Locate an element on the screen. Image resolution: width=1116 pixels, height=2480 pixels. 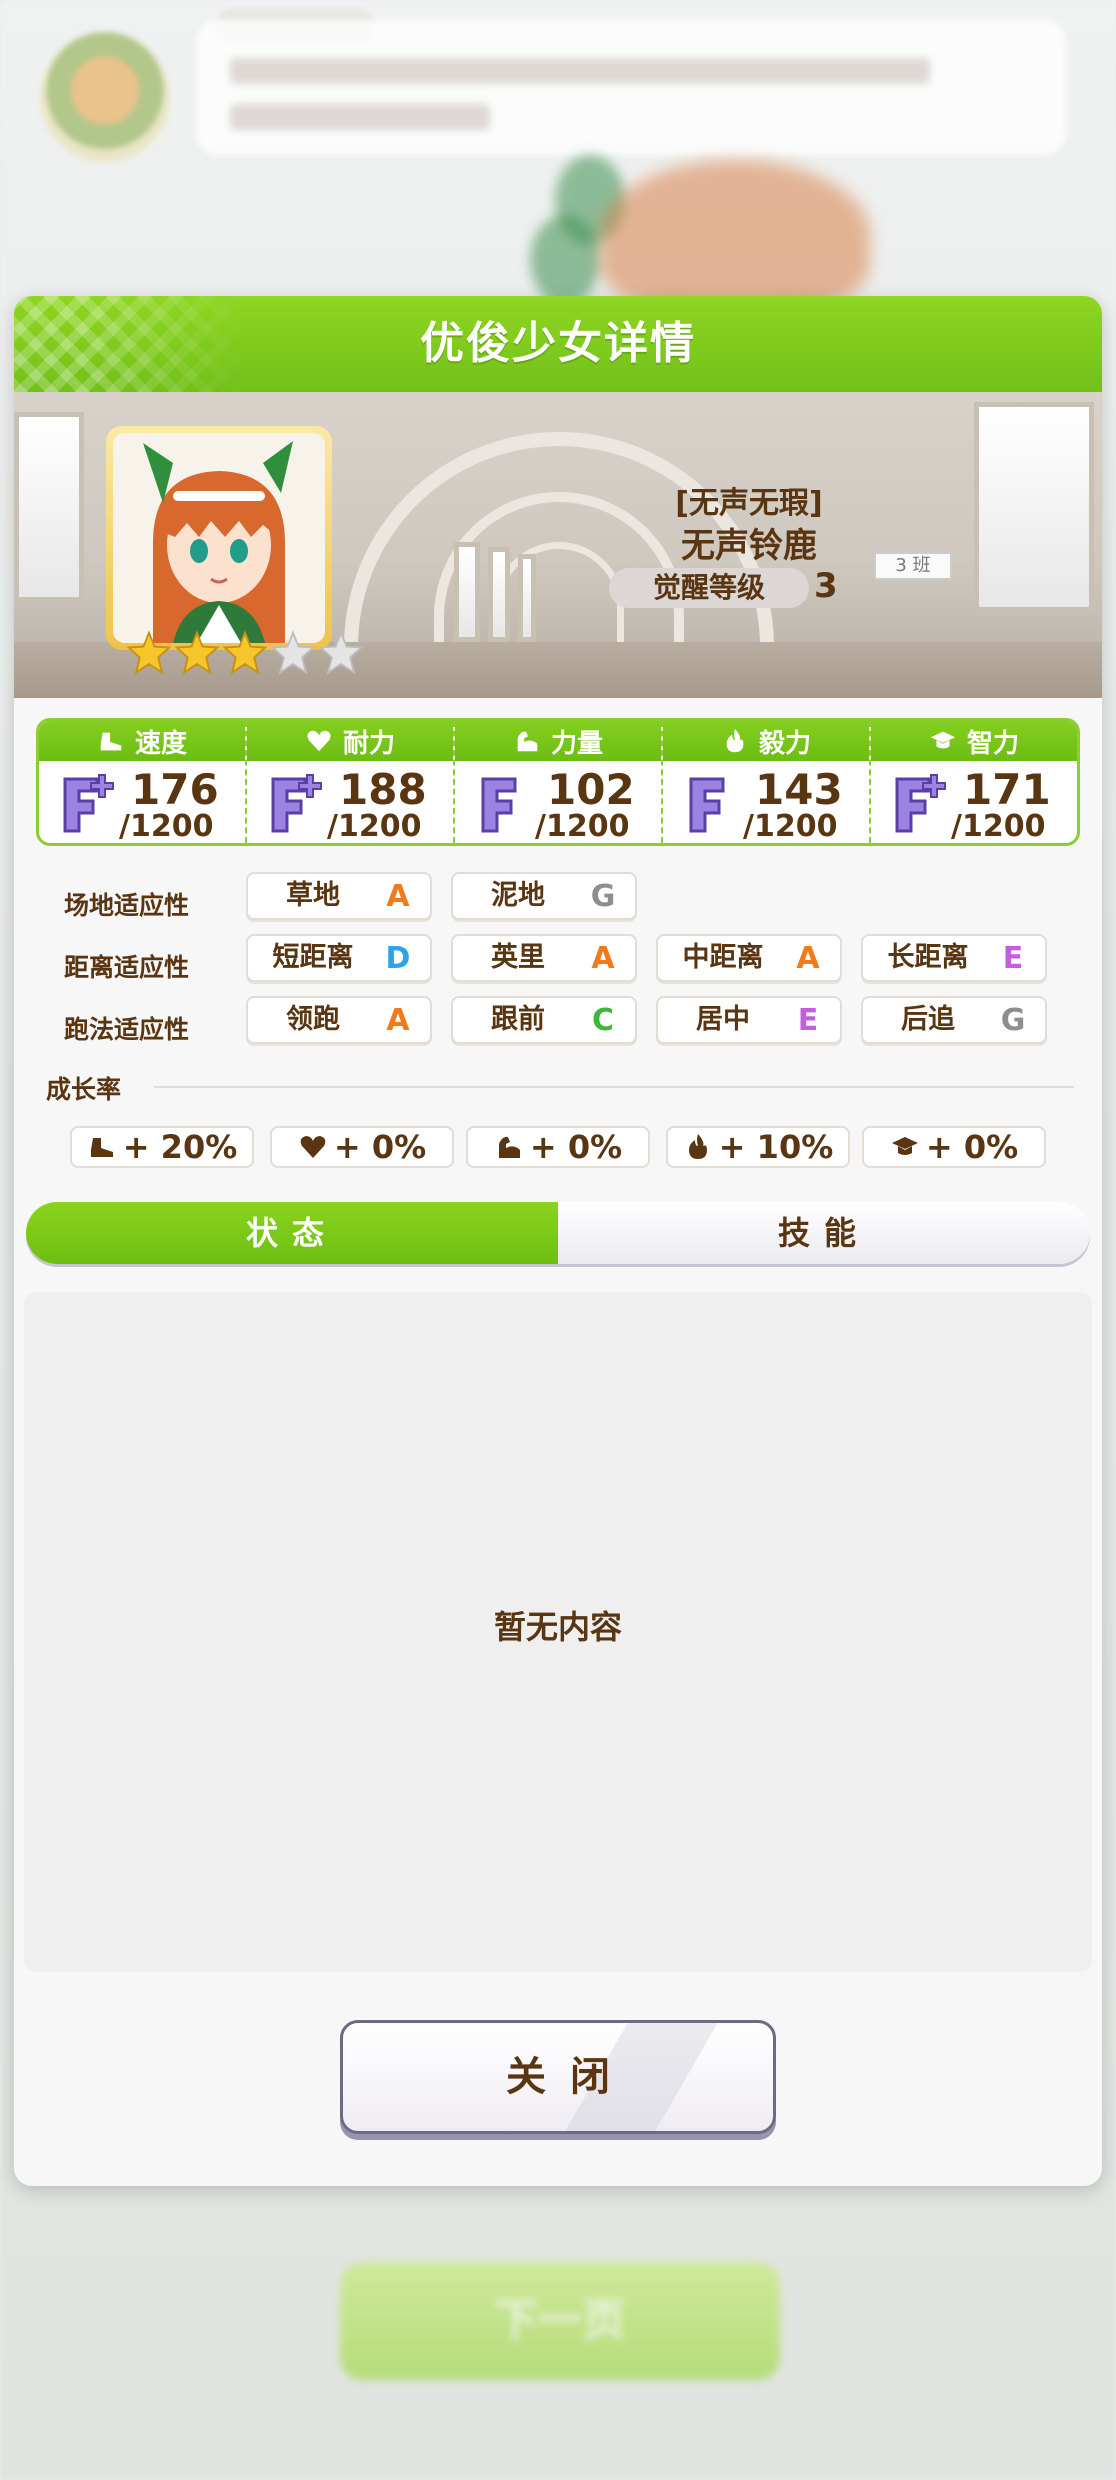
aptitude-chip-dirt: 泥地 G is located at coordinates (544, 896).